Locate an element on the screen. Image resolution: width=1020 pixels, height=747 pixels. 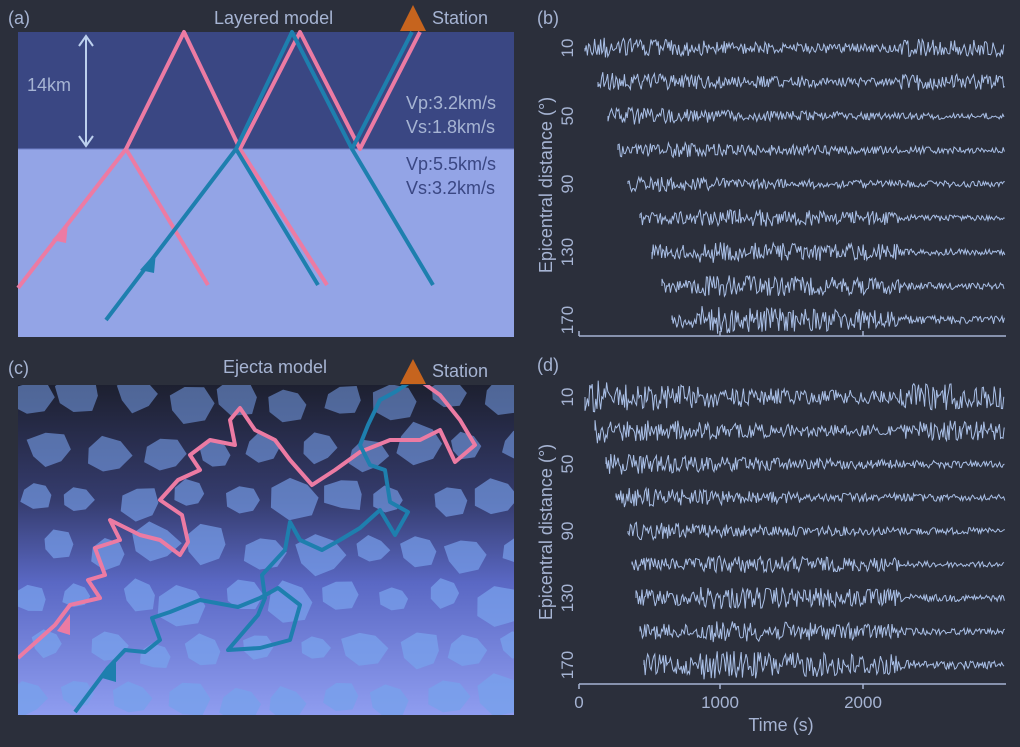
lower-layer-vs: Vs:3.2km/s is located at coordinates (451, 188).